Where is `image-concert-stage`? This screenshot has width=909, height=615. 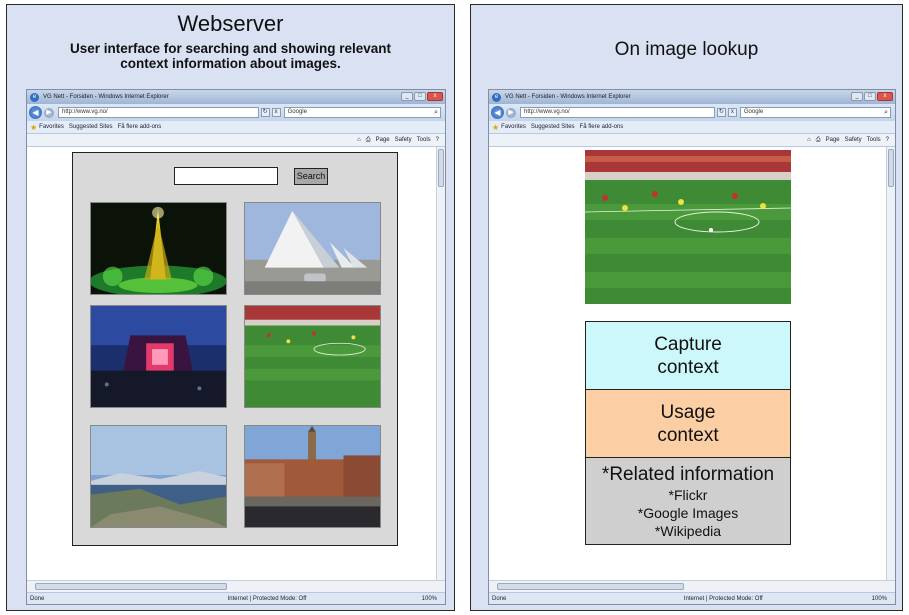
image-concert-stage is located at coordinates (158, 356).